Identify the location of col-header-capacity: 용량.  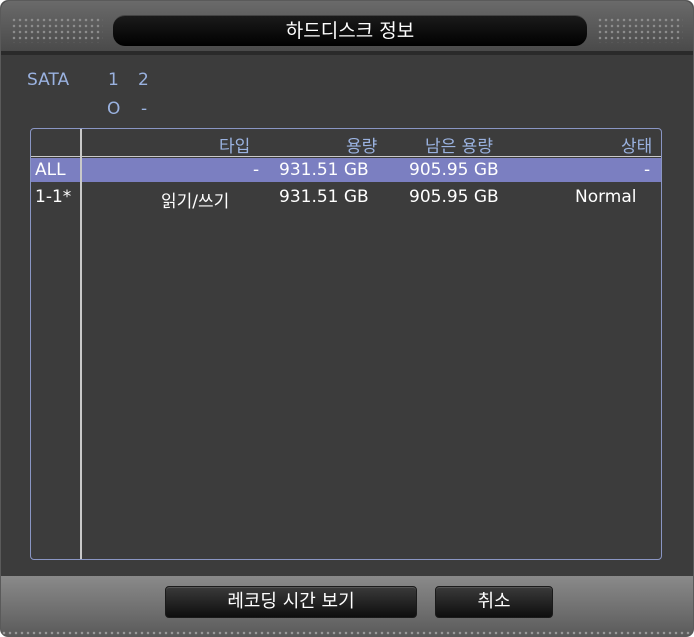
(362, 147).